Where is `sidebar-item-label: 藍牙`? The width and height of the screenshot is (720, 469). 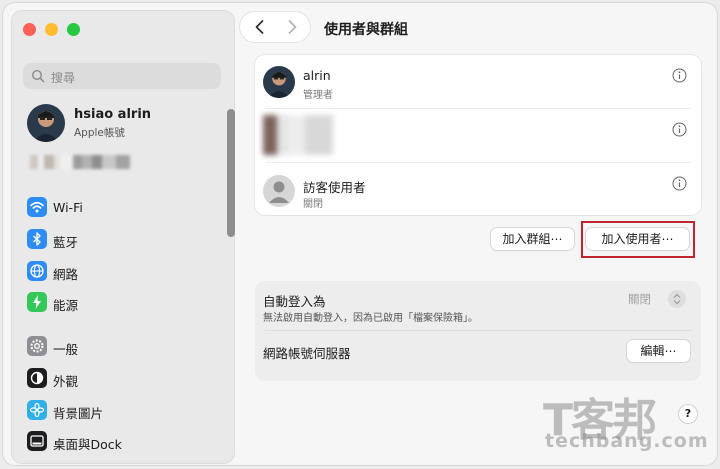
sidebar-item-label: 藍牙 is located at coordinates (66, 242).